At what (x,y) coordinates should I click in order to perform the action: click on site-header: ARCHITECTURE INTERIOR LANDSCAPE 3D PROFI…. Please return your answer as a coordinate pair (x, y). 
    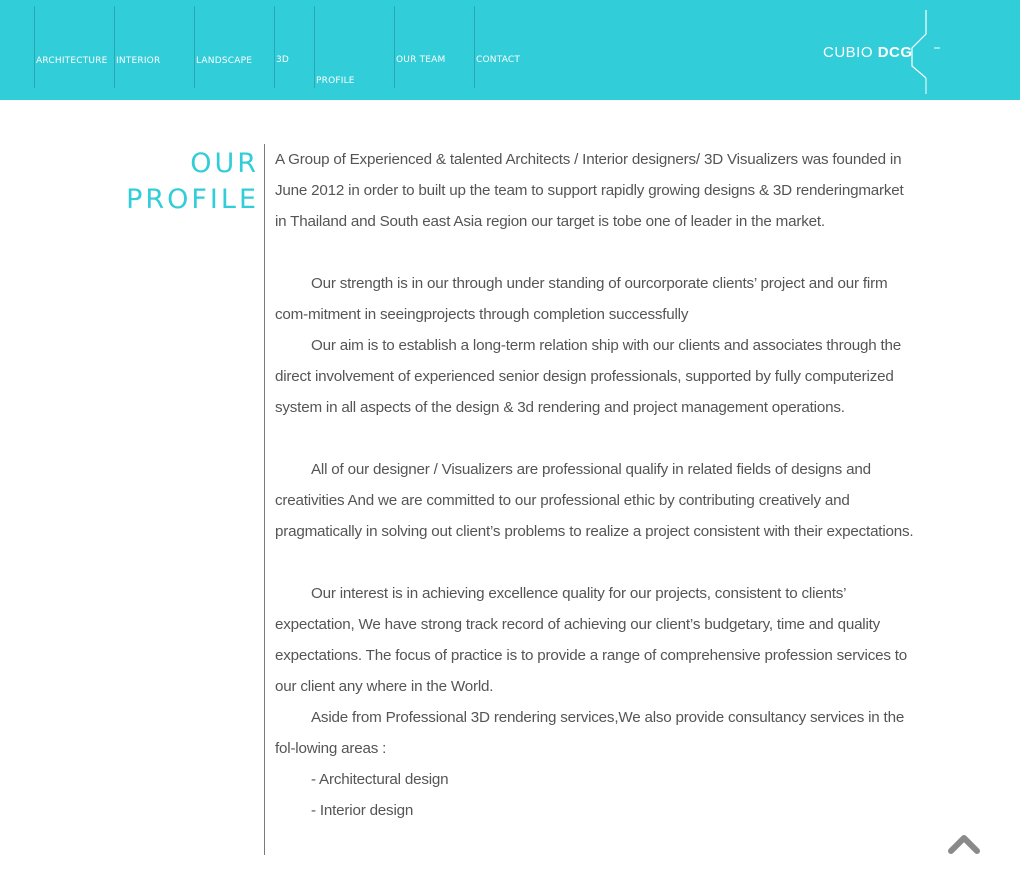
    Looking at the image, I should click on (510, 50).